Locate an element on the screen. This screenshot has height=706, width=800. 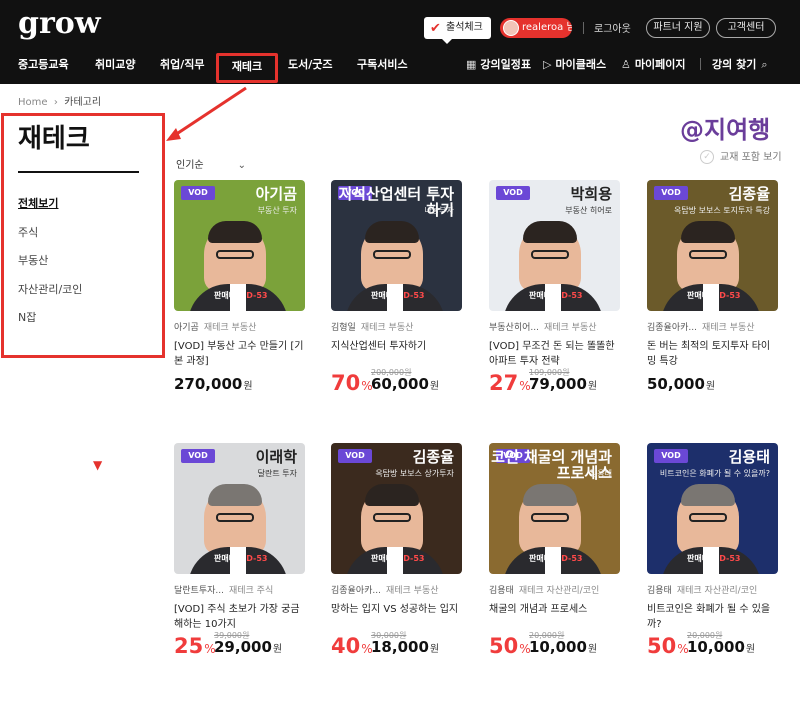
price-row: 27% 109,000원 79,000원 is located at coordinates (554, 381).